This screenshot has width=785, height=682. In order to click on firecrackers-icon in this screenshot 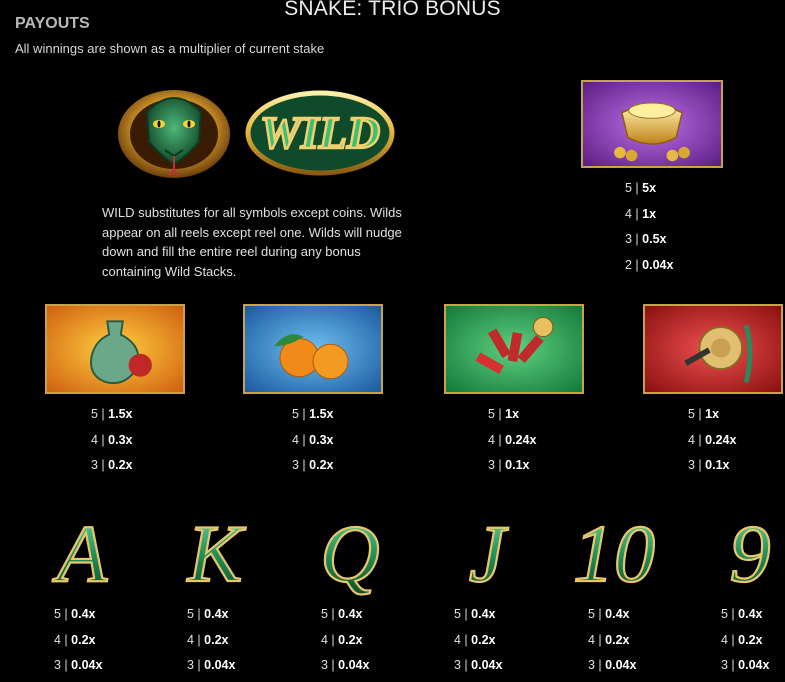, I will do `click(514, 349)`.